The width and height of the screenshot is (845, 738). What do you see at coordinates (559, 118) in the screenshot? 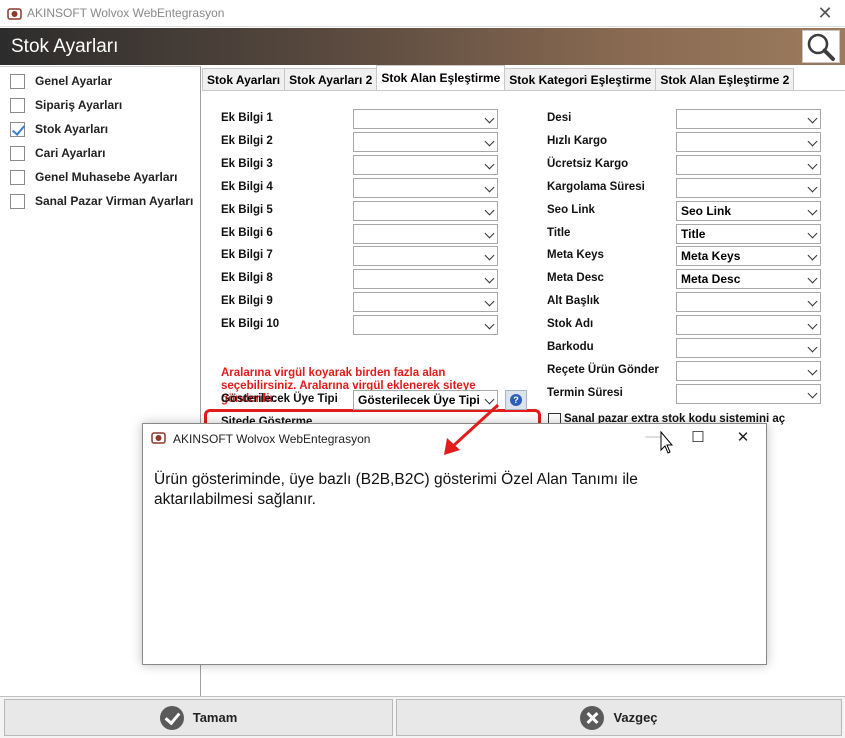
I see `field-label: Desi` at bounding box center [559, 118].